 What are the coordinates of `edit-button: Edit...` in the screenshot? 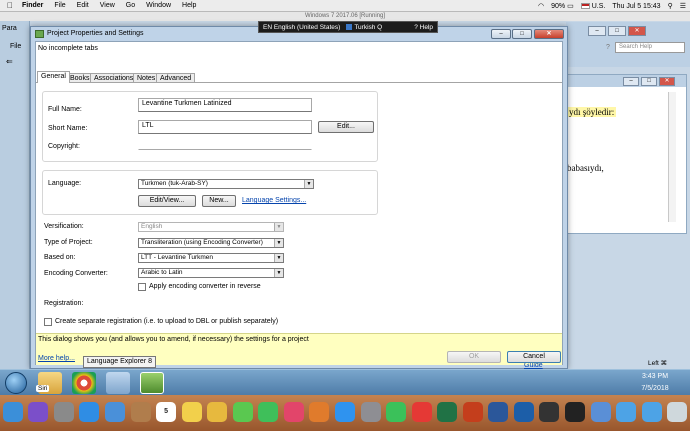 It's located at (346, 127).